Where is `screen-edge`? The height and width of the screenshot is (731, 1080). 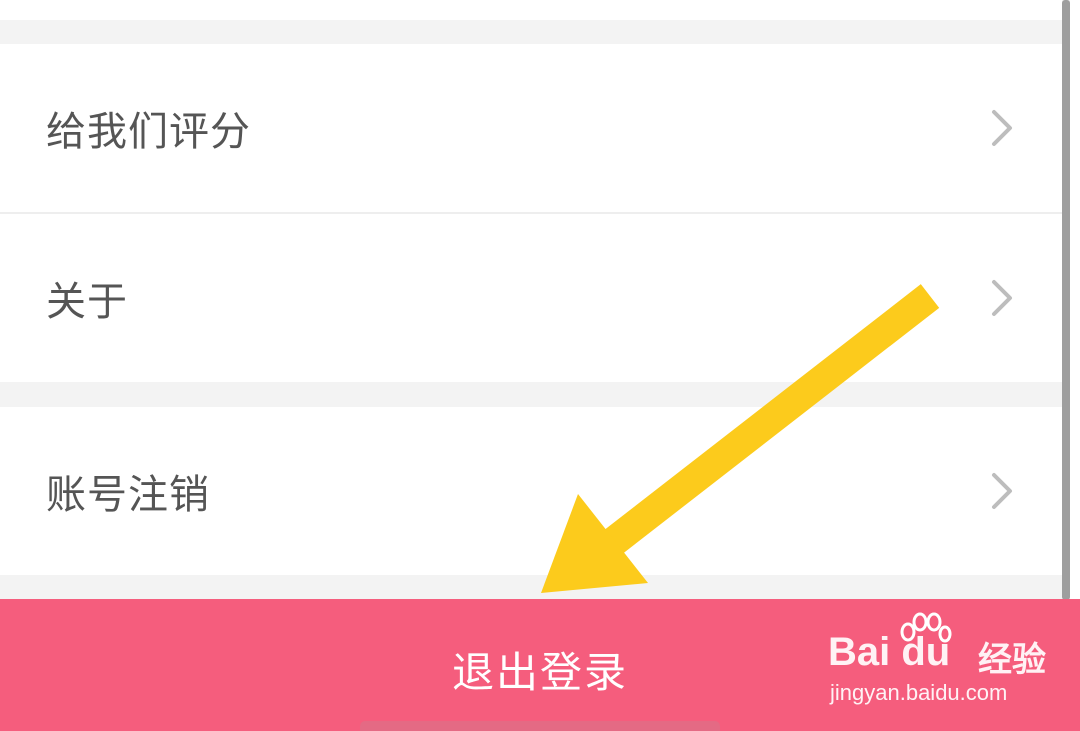
screen-edge is located at coordinates (1075, 300).